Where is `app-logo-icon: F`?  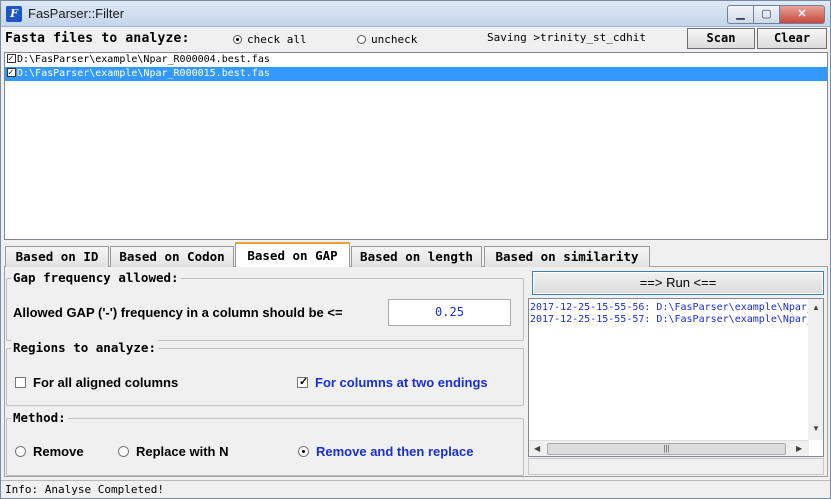
app-logo-icon: F is located at coordinates (14, 14).